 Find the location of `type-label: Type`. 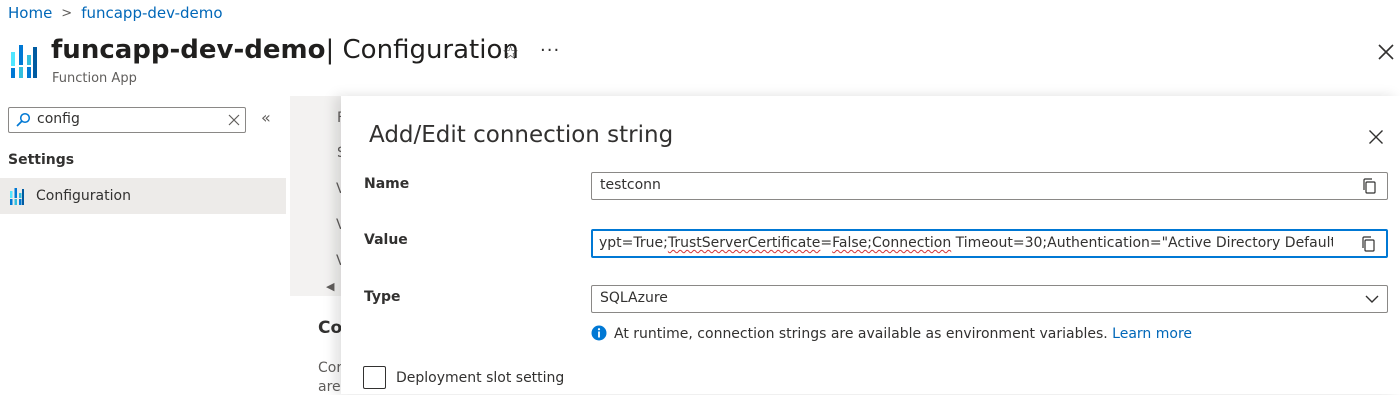

type-label: Type is located at coordinates (382, 297).